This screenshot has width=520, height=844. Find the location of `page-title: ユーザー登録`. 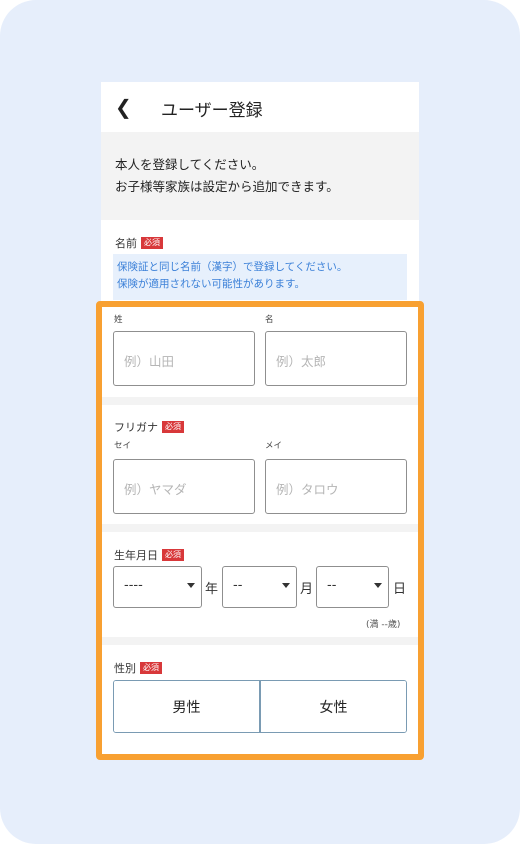

page-title: ユーザー登録 is located at coordinates (212, 111).